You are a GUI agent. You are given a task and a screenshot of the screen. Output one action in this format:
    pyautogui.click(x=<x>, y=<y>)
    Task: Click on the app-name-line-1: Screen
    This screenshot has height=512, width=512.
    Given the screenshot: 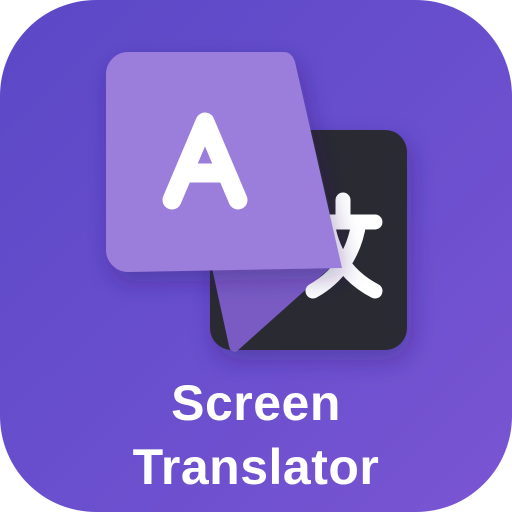 What is the action you would take?
    pyautogui.click(x=256, y=403)
    